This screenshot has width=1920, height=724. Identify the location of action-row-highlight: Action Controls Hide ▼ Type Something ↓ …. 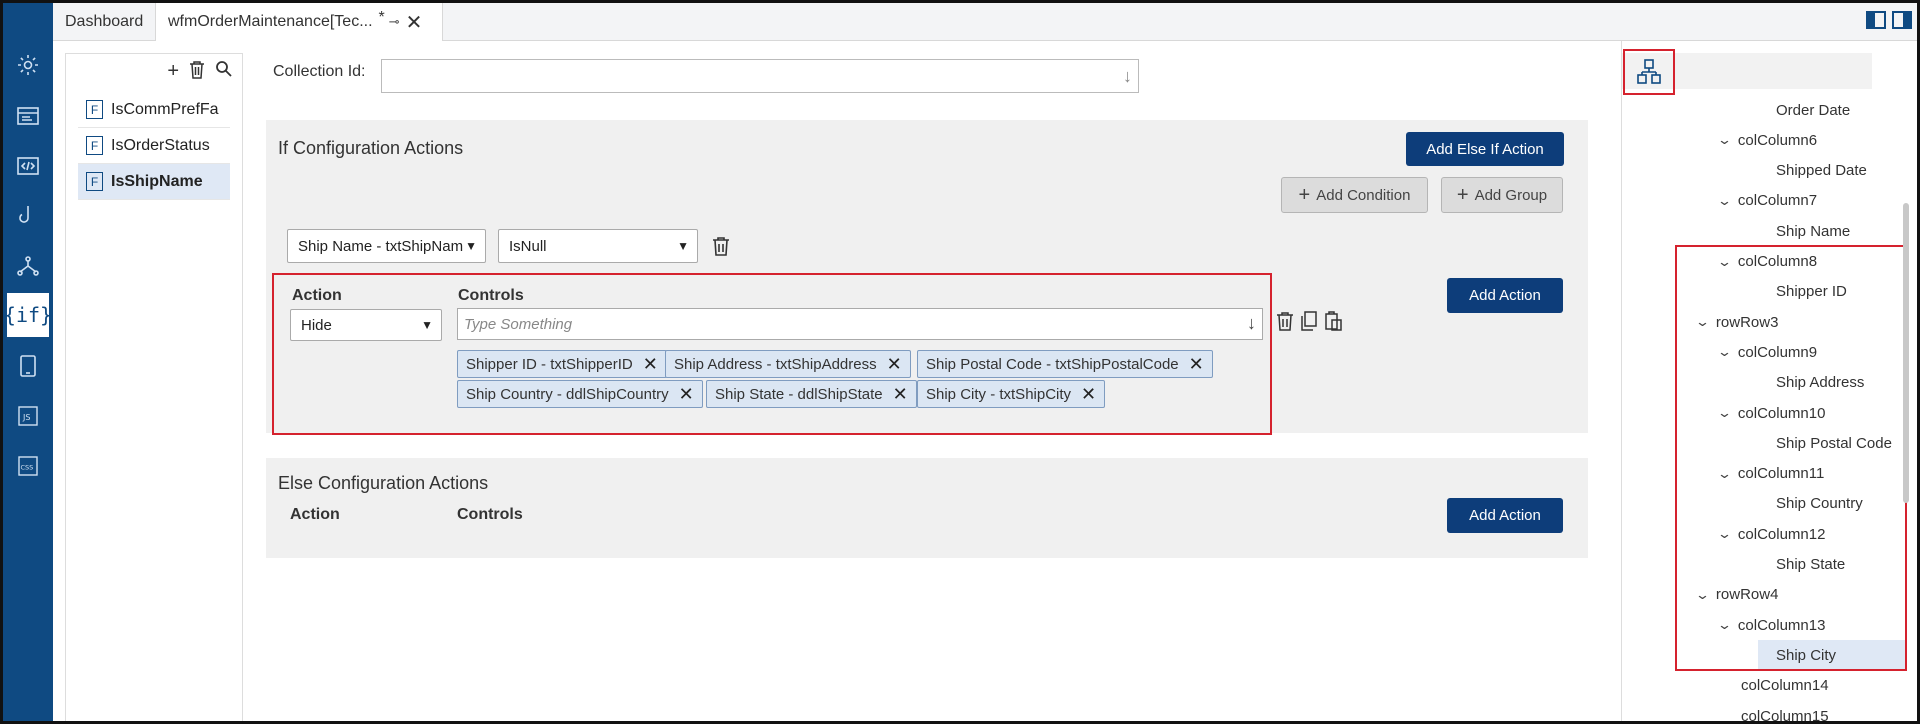
(772, 354).